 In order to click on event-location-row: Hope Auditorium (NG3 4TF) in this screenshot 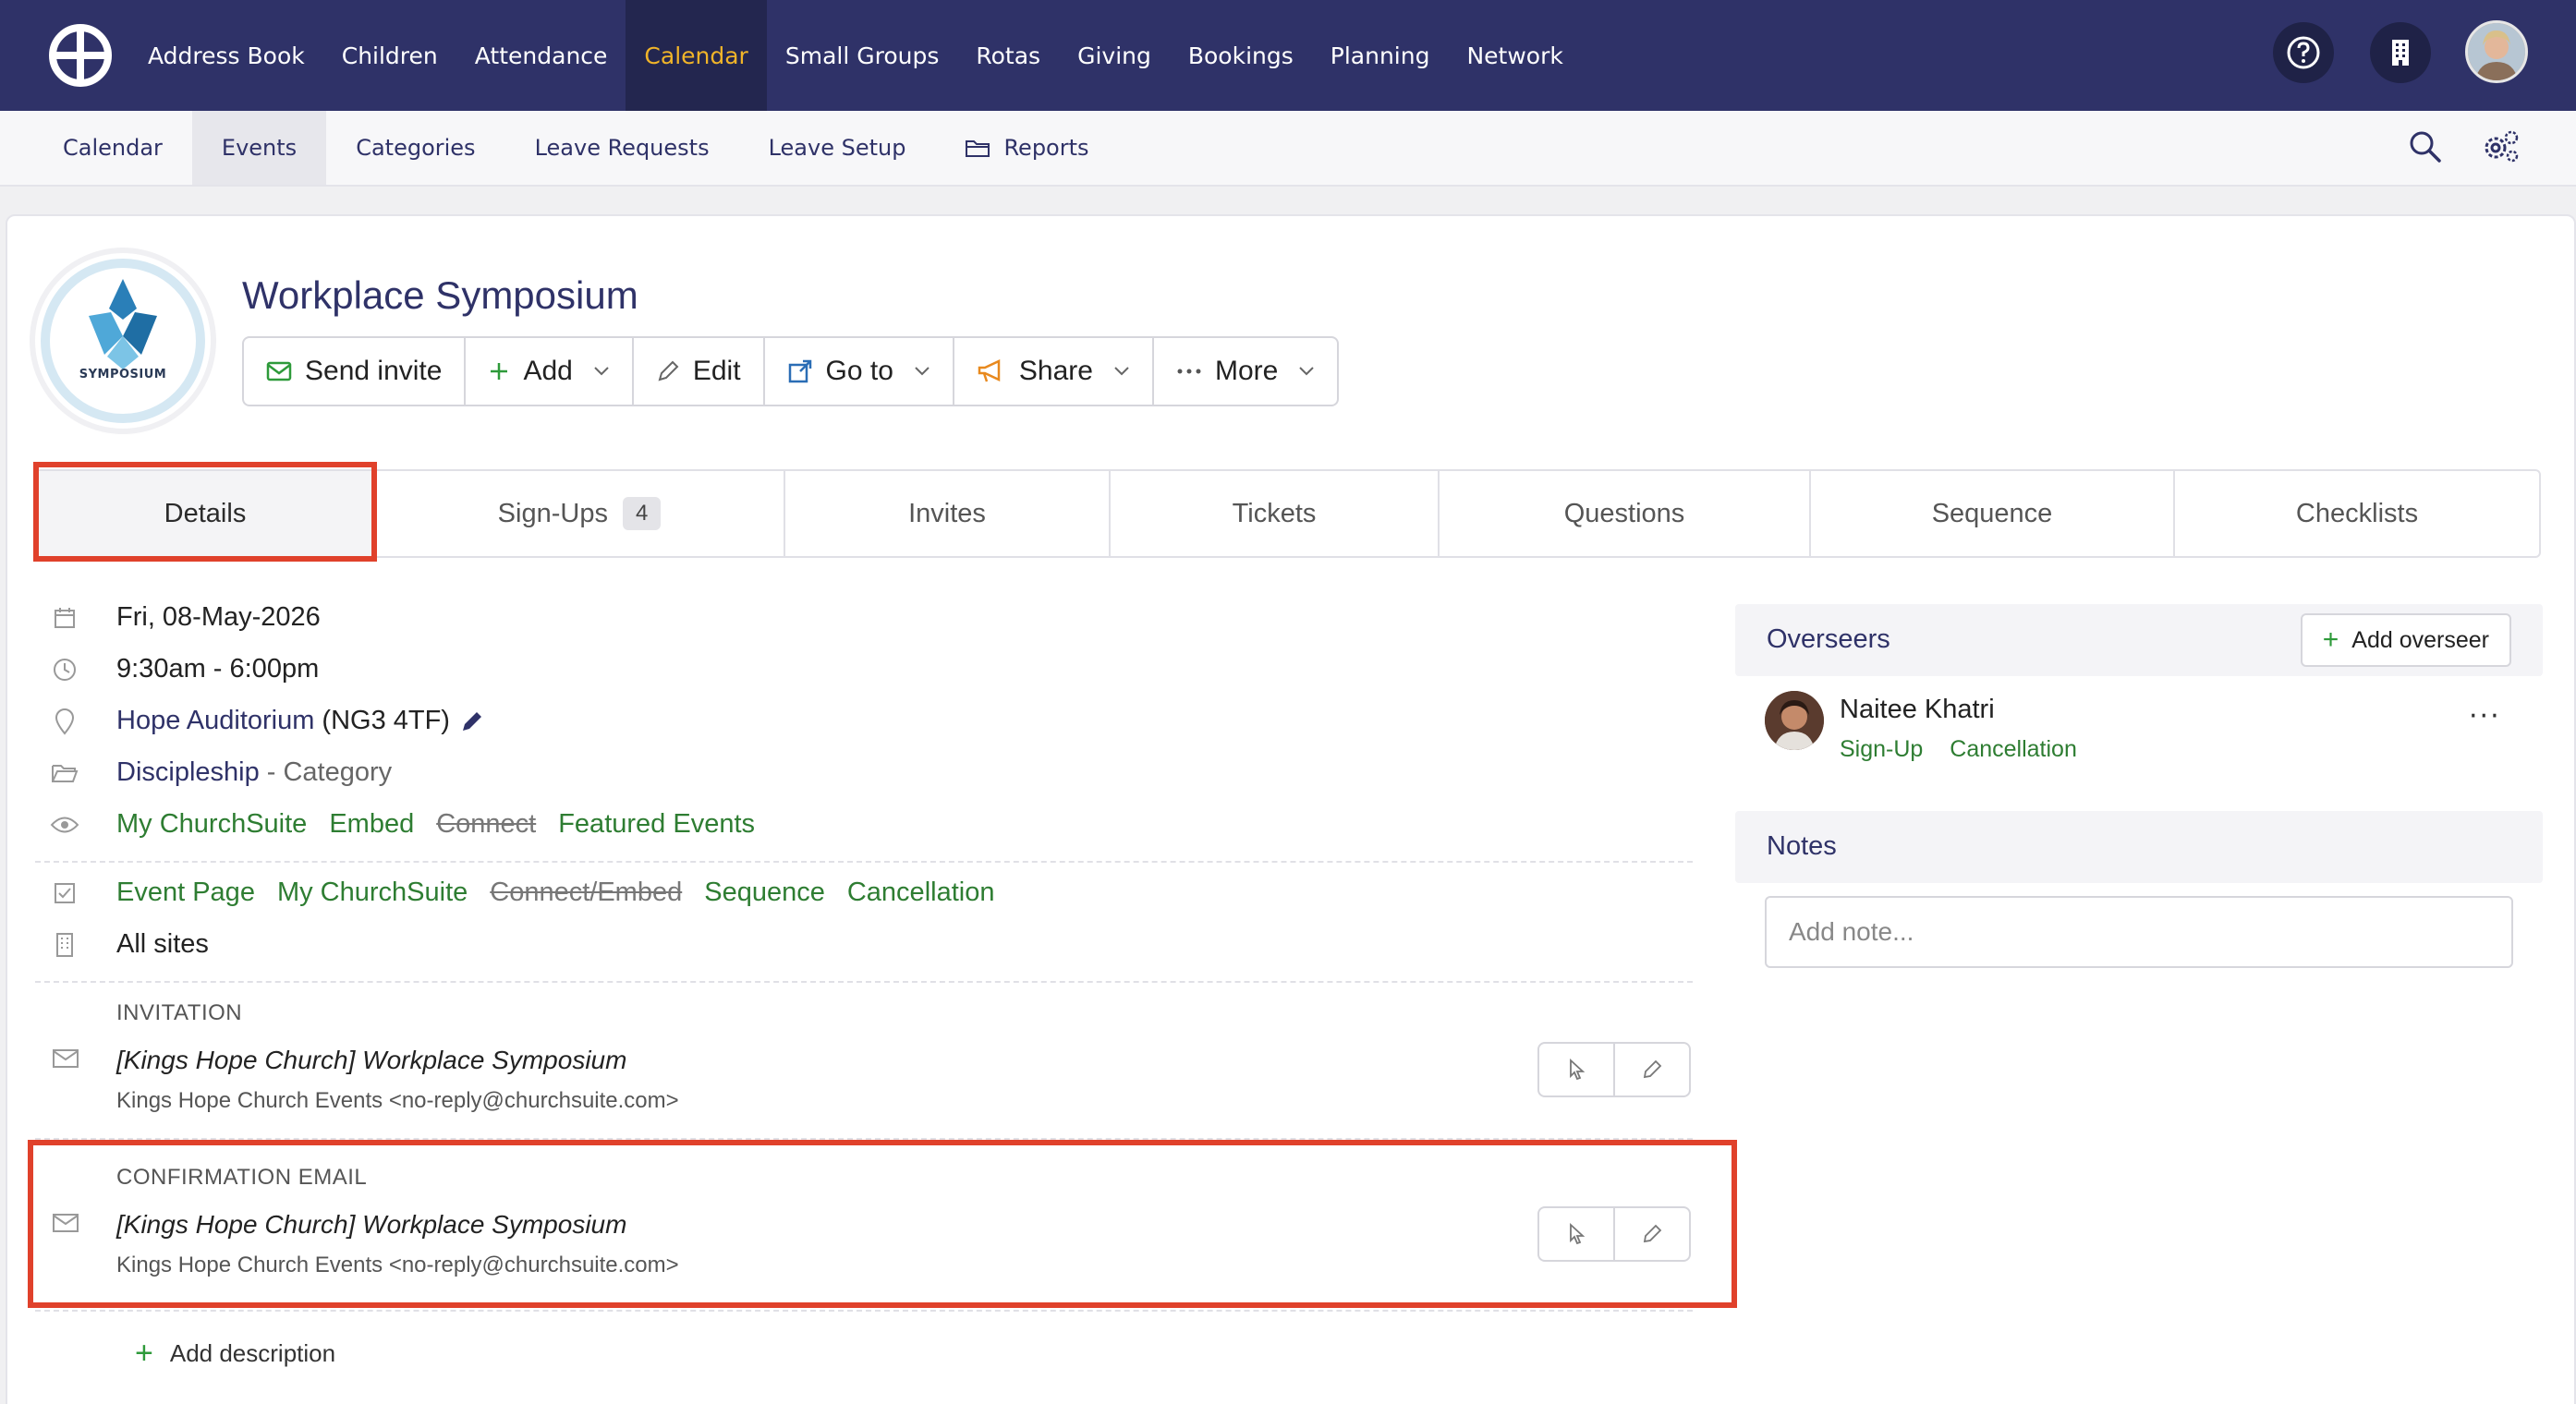, I will do `click(265, 721)`.